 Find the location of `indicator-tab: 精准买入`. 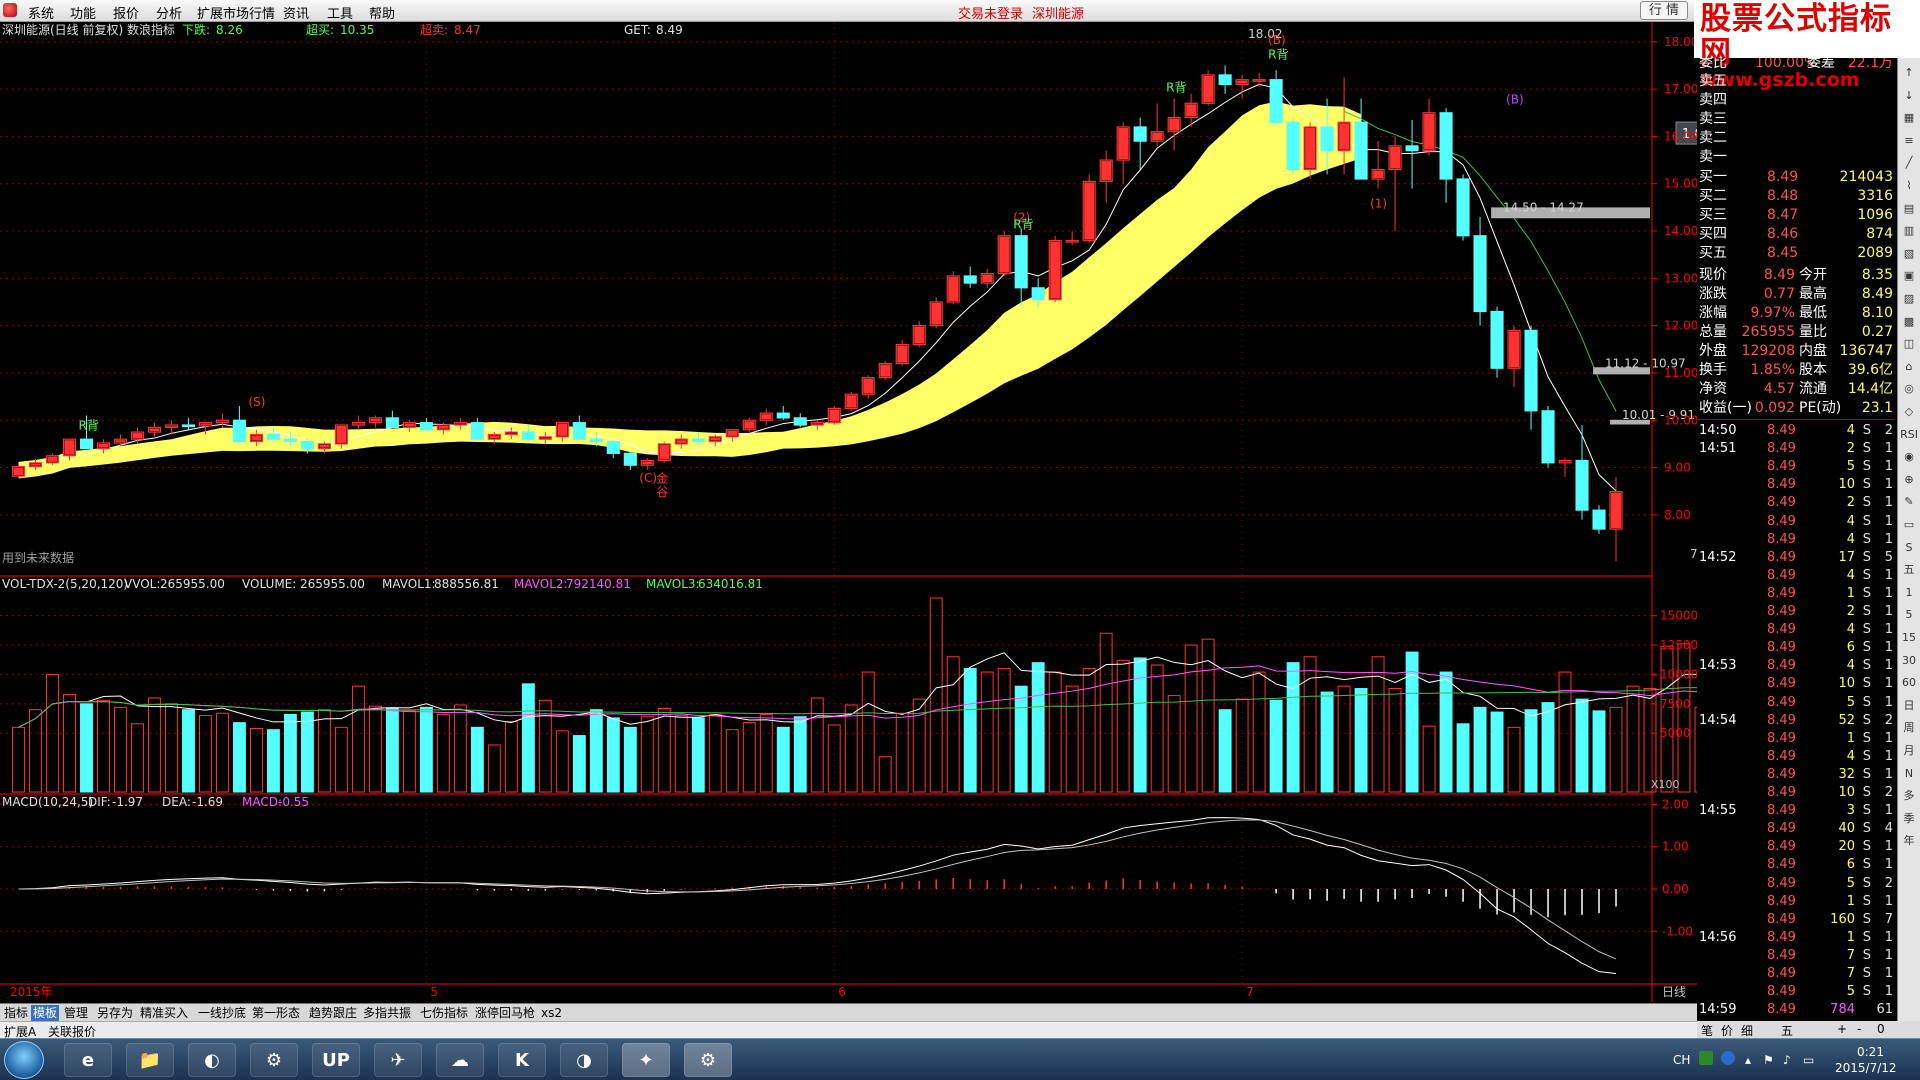

indicator-tab: 精准买入 is located at coordinates (164, 1013).